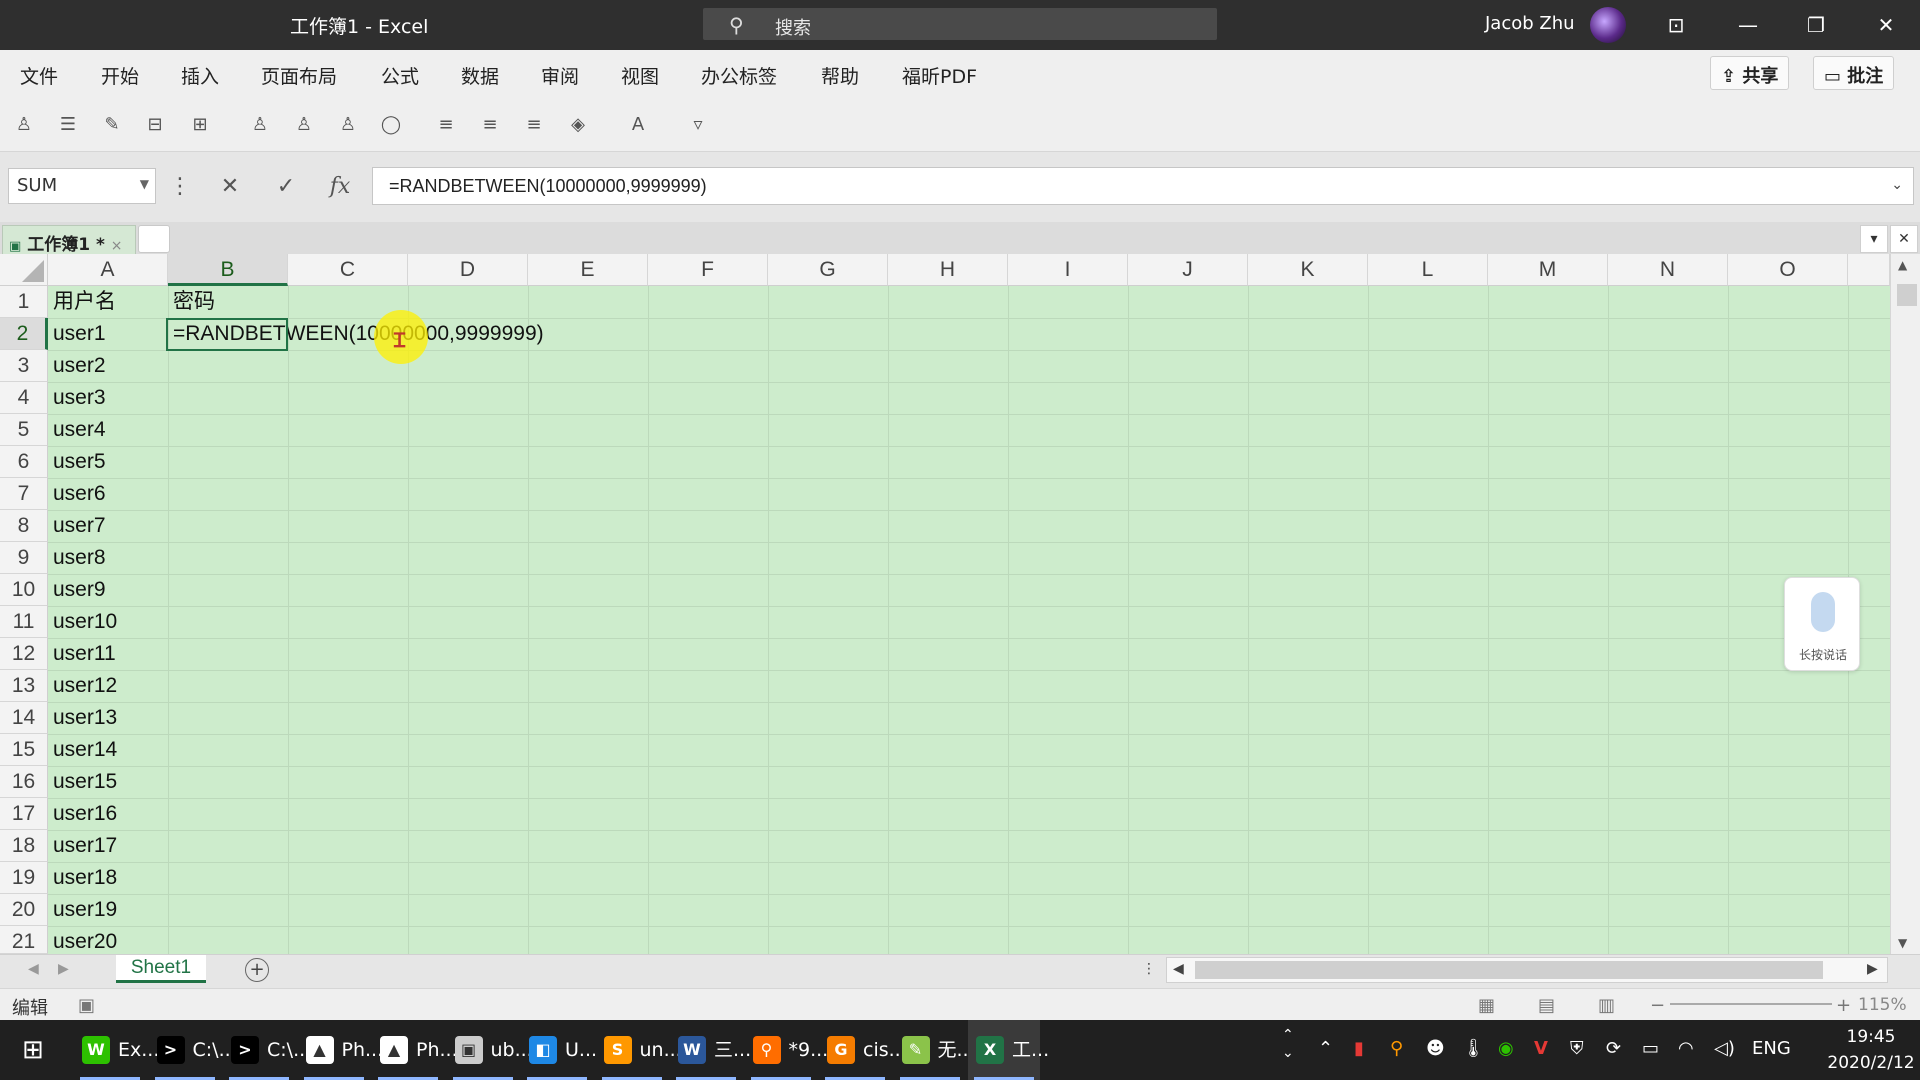  Describe the element at coordinates (391, 125) in the screenshot. I see `shapes-icon: ◯` at that location.